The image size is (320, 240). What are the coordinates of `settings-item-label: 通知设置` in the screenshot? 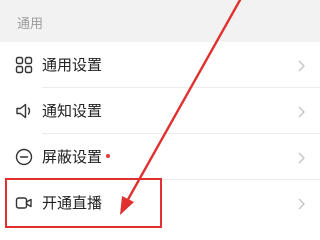 It's located at (72, 111).